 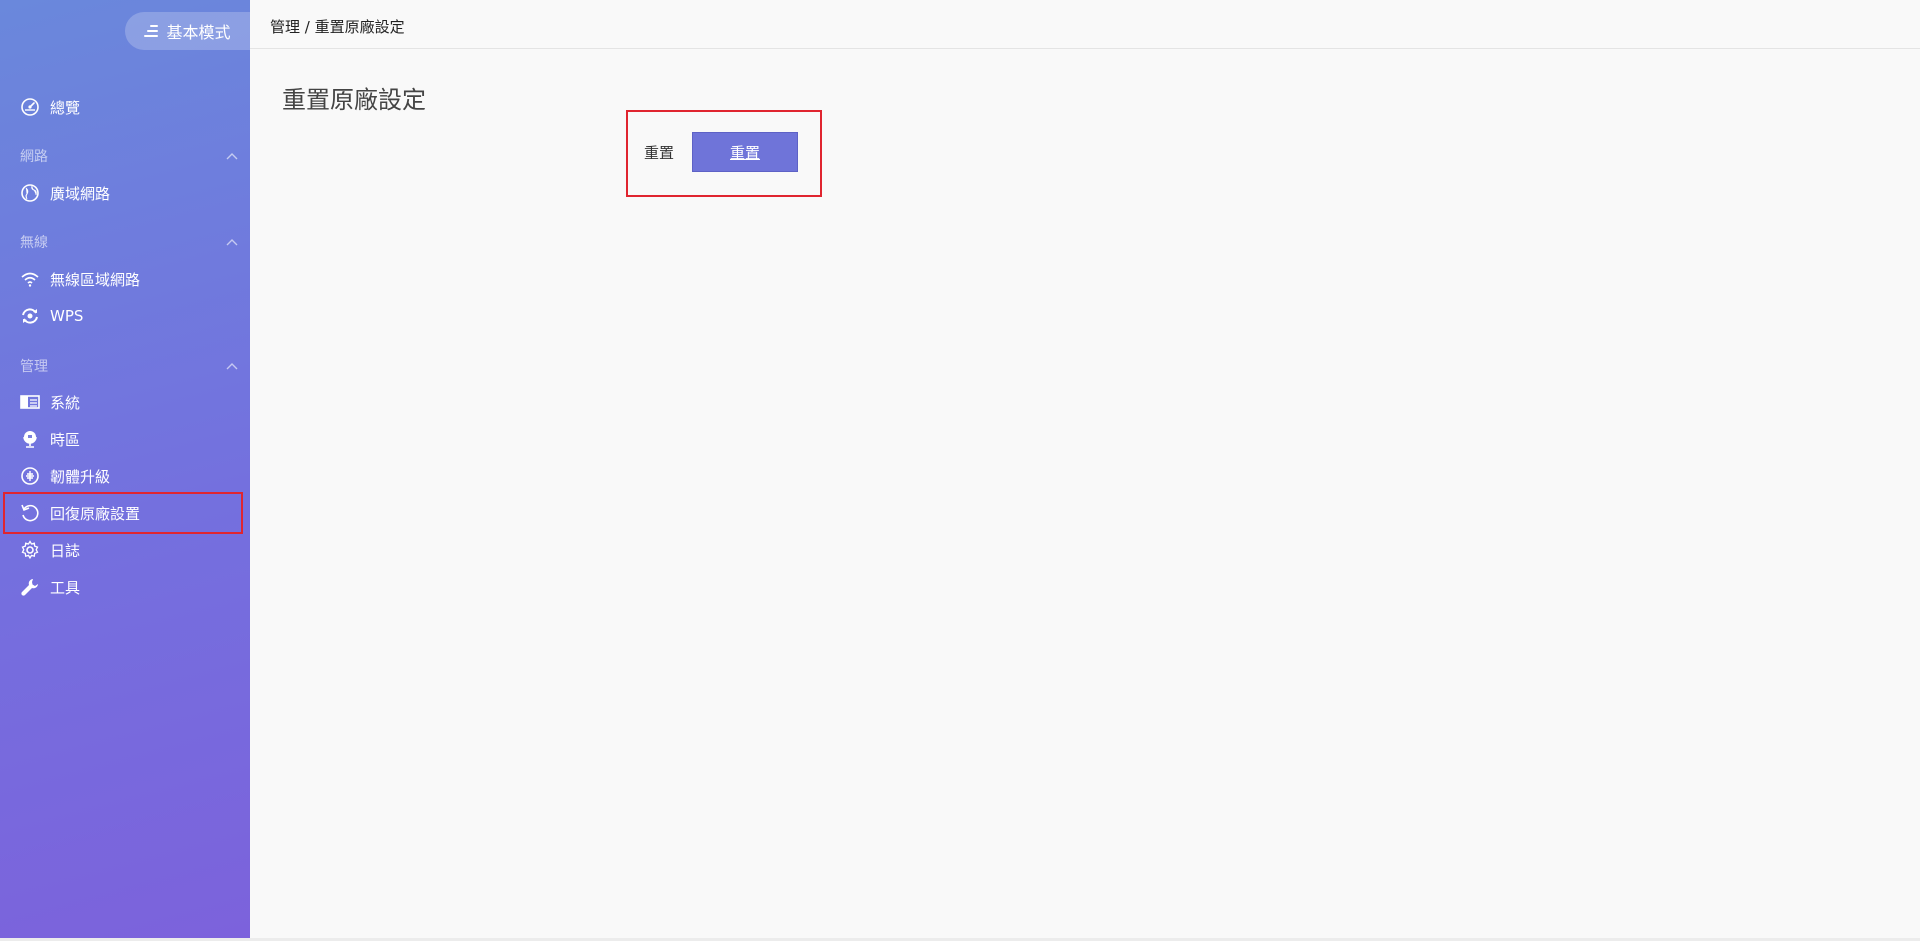 What do you see at coordinates (745, 152) in the screenshot?
I see `reset-button: 重置` at bounding box center [745, 152].